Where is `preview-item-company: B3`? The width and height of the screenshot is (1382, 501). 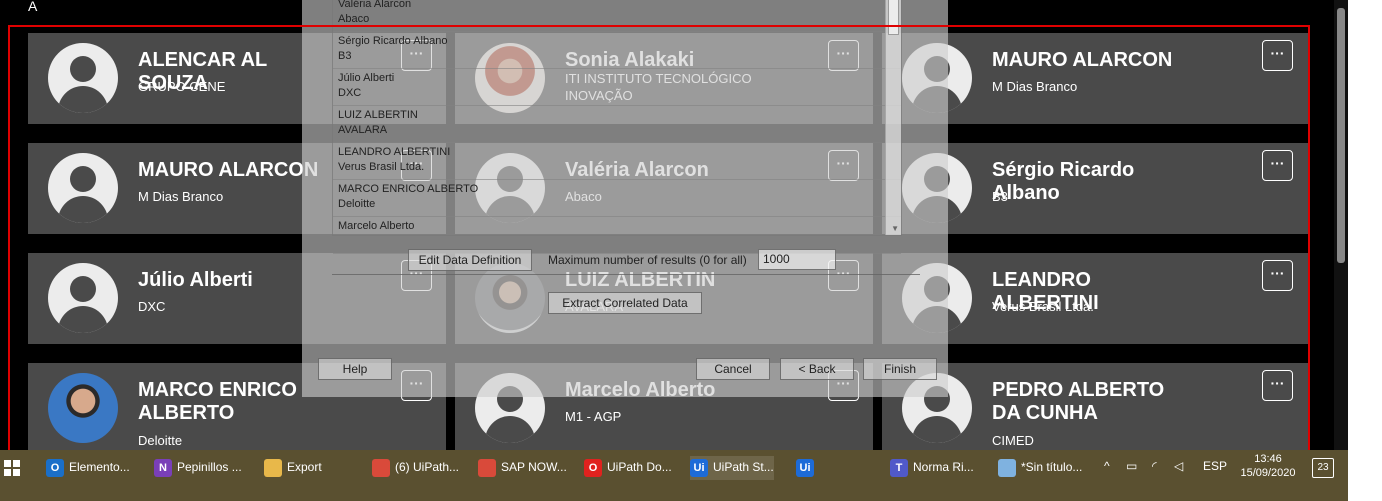
preview-item-company: B3 is located at coordinates (345, 56).